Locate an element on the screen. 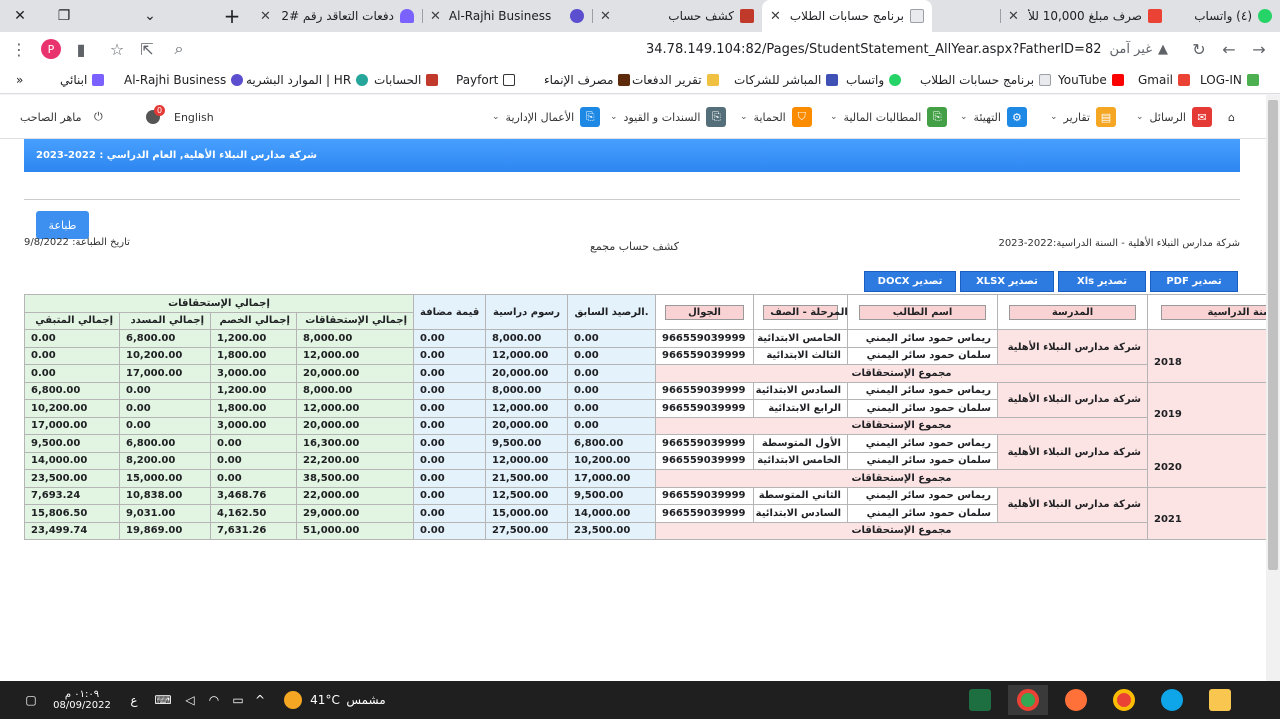  cell-student: ريماس حمود سائر اليمني is located at coordinates (922, 338).